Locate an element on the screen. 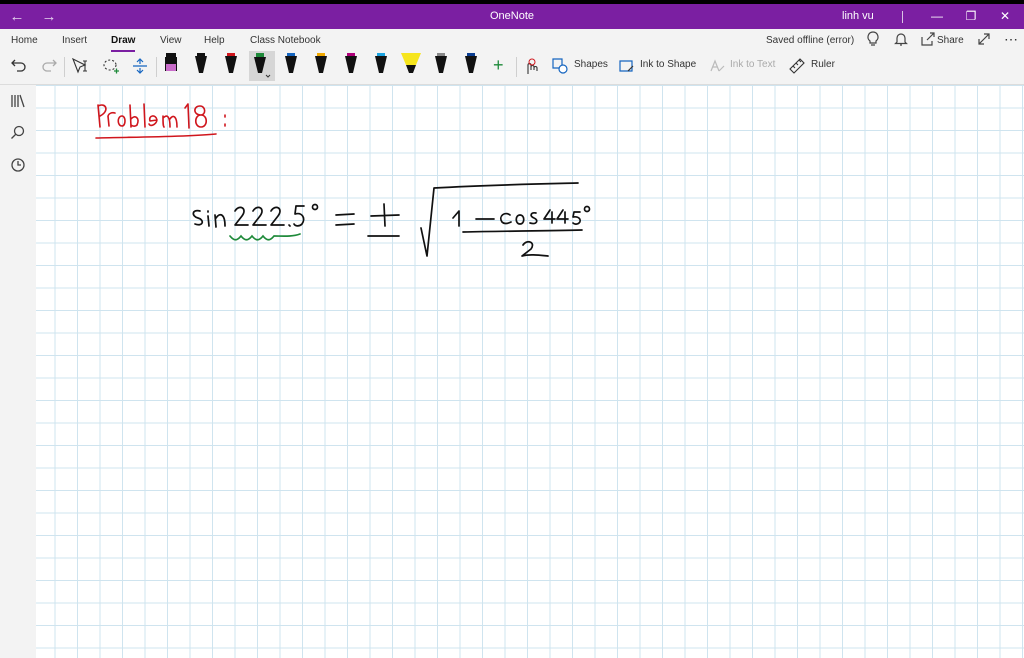 Image resolution: width=1024 pixels, height=658 pixels. add-pen-icon: + is located at coordinates (498, 65).